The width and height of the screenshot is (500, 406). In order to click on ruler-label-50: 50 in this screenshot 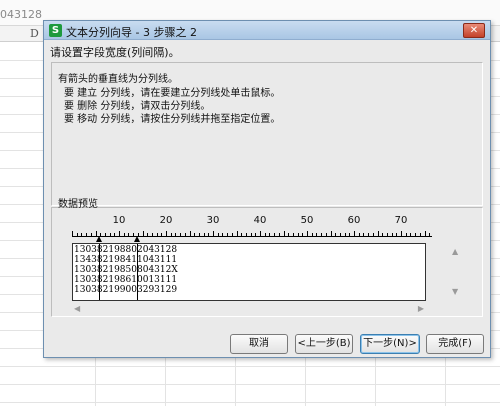, I will do `click(307, 220)`.